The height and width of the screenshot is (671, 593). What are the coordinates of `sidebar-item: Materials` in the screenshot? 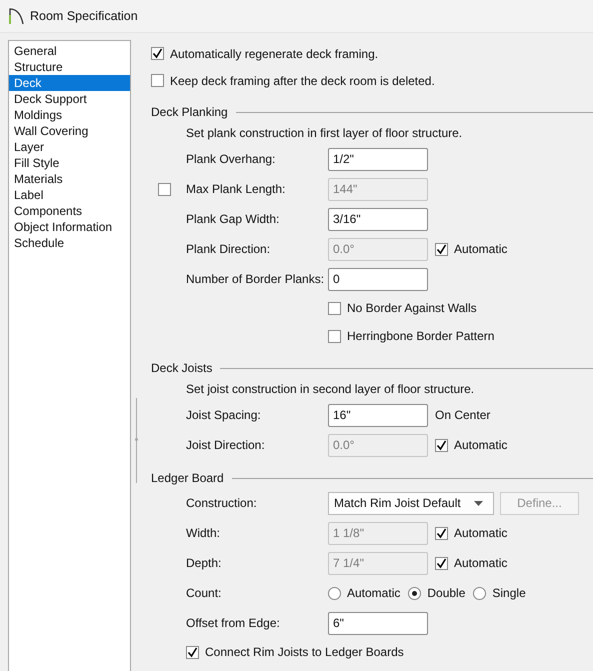 It's located at (69, 179).